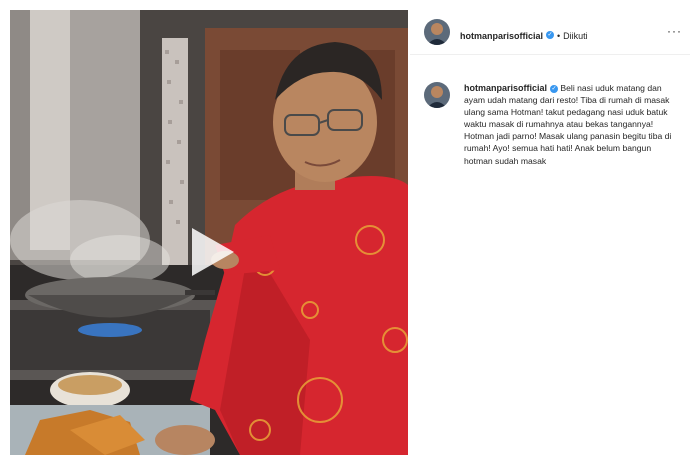 Image resolution: width=700 pixels, height=465 pixels. What do you see at coordinates (210, 252) in the screenshot?
I see `play-icon` at bounding box center [210, 252].